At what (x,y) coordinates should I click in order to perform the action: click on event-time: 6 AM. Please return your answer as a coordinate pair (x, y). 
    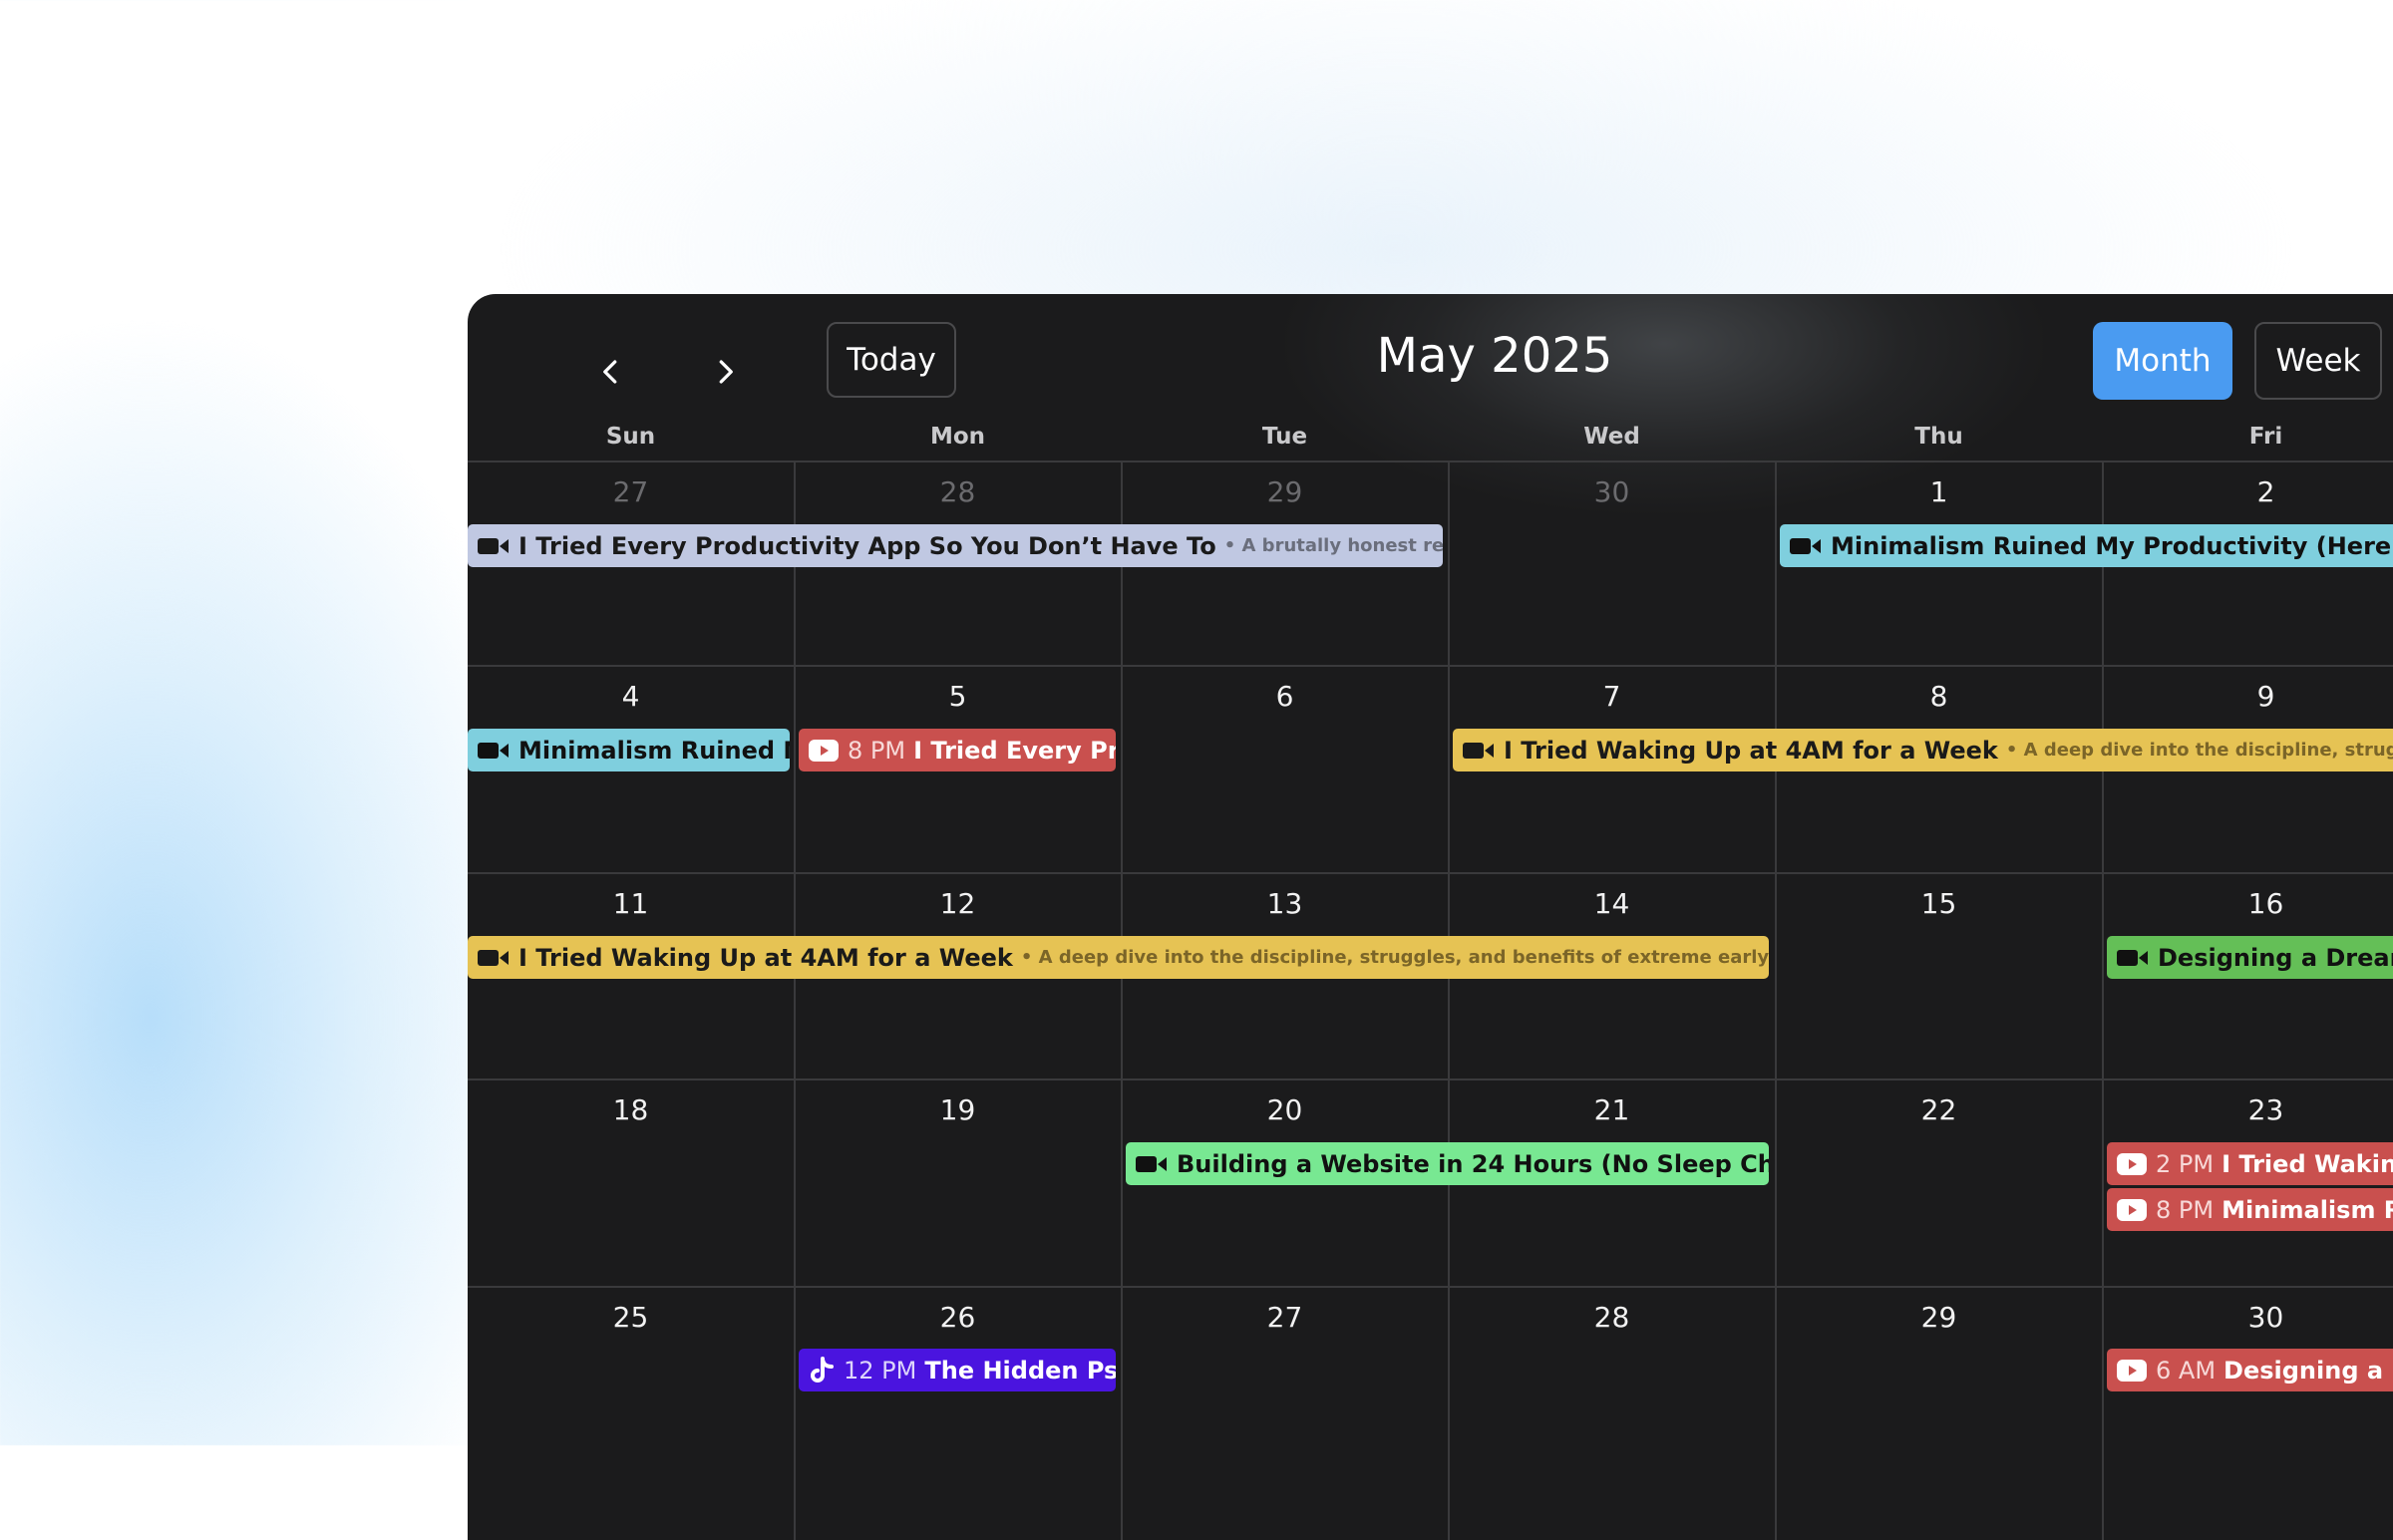
    Looking at the image, I should click on (2187, 1370).